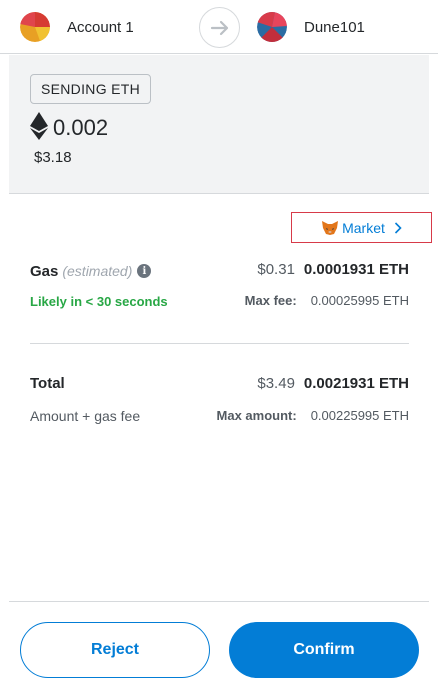  Describe the element at coordinates (356, 383) in the screenshot. I see `total-eth: 0.0021931 ETH` at that location.